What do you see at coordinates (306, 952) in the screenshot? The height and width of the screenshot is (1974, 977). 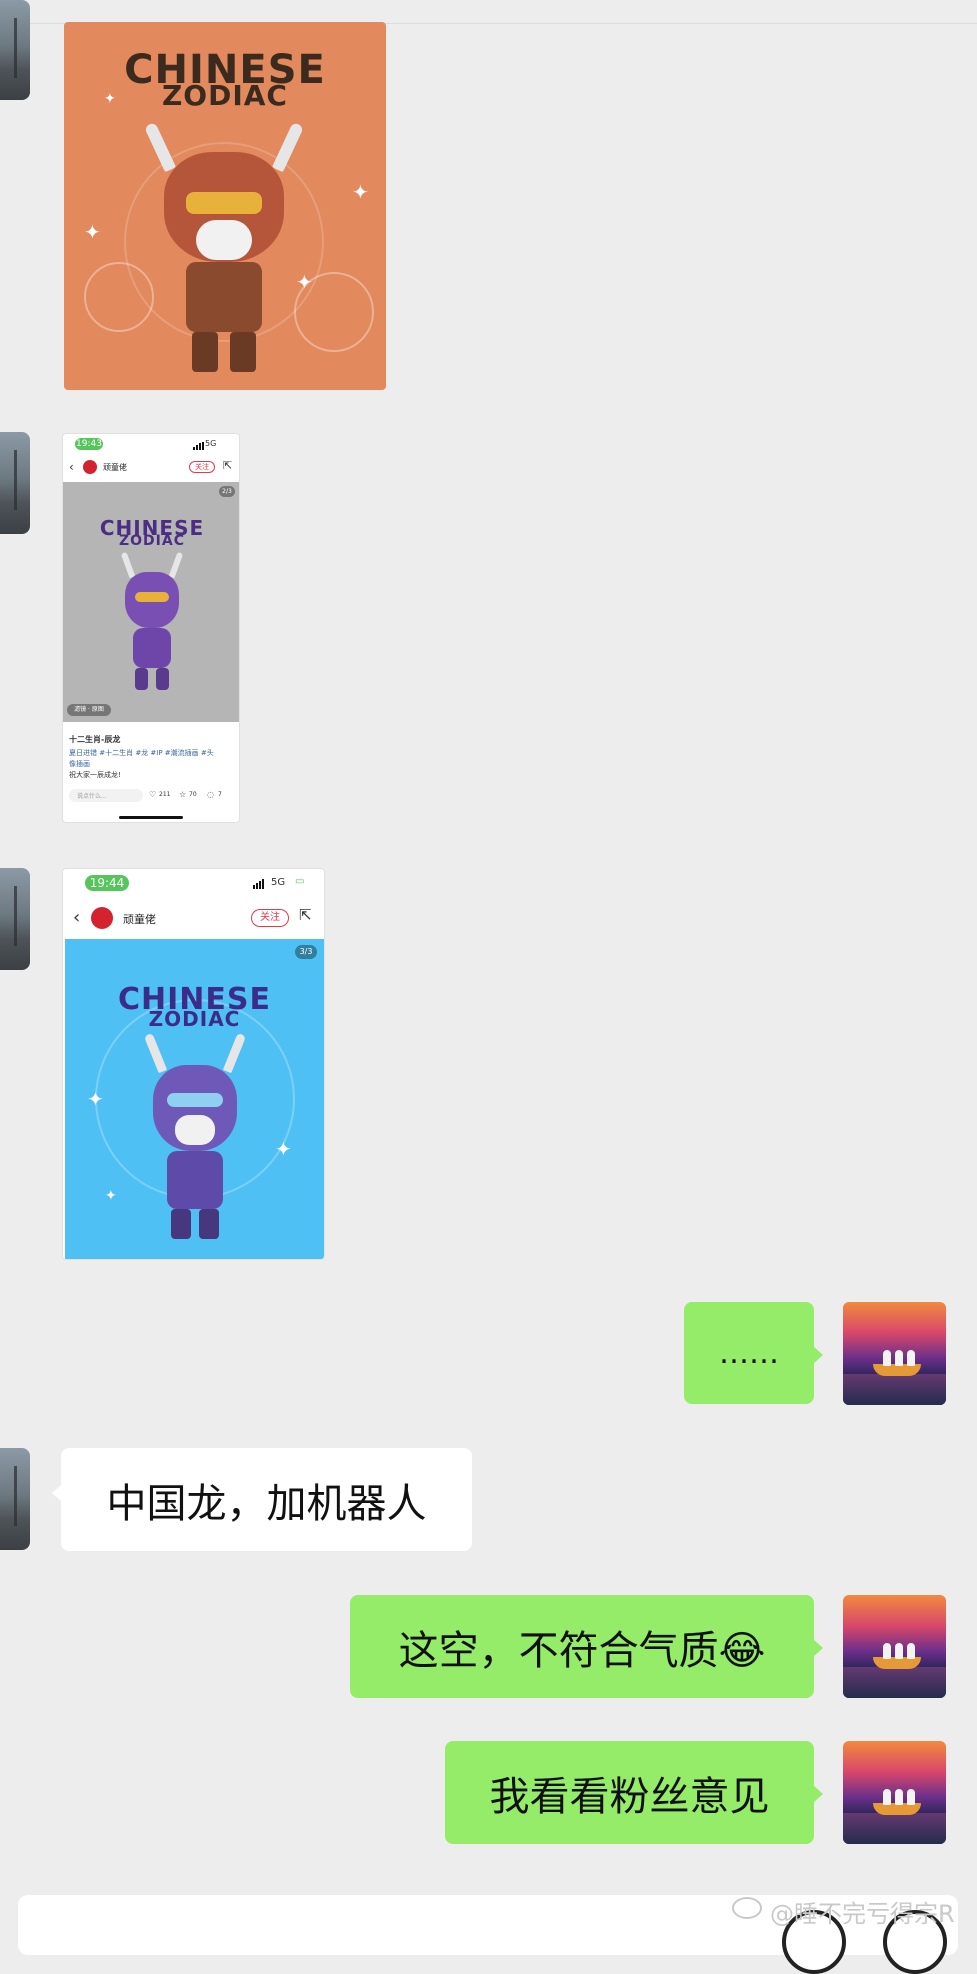 I see `image-counter: 3/3` at bounding box center [306, 952].